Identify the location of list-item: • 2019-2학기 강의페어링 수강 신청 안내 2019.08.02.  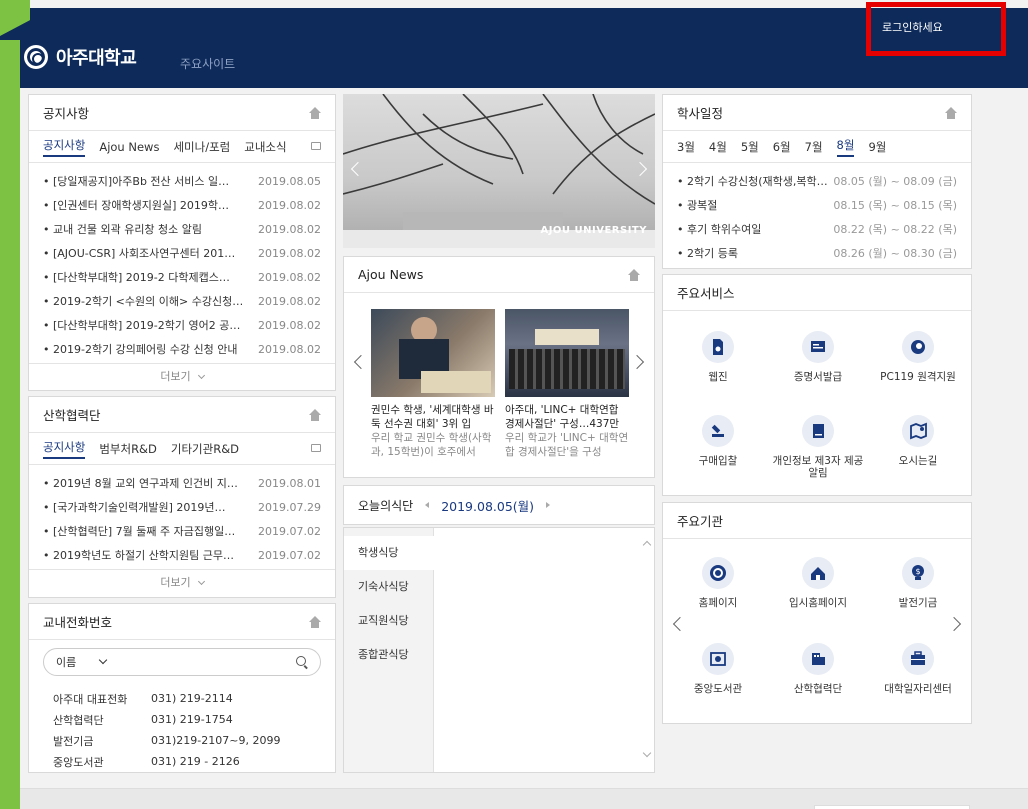
(182, 349).